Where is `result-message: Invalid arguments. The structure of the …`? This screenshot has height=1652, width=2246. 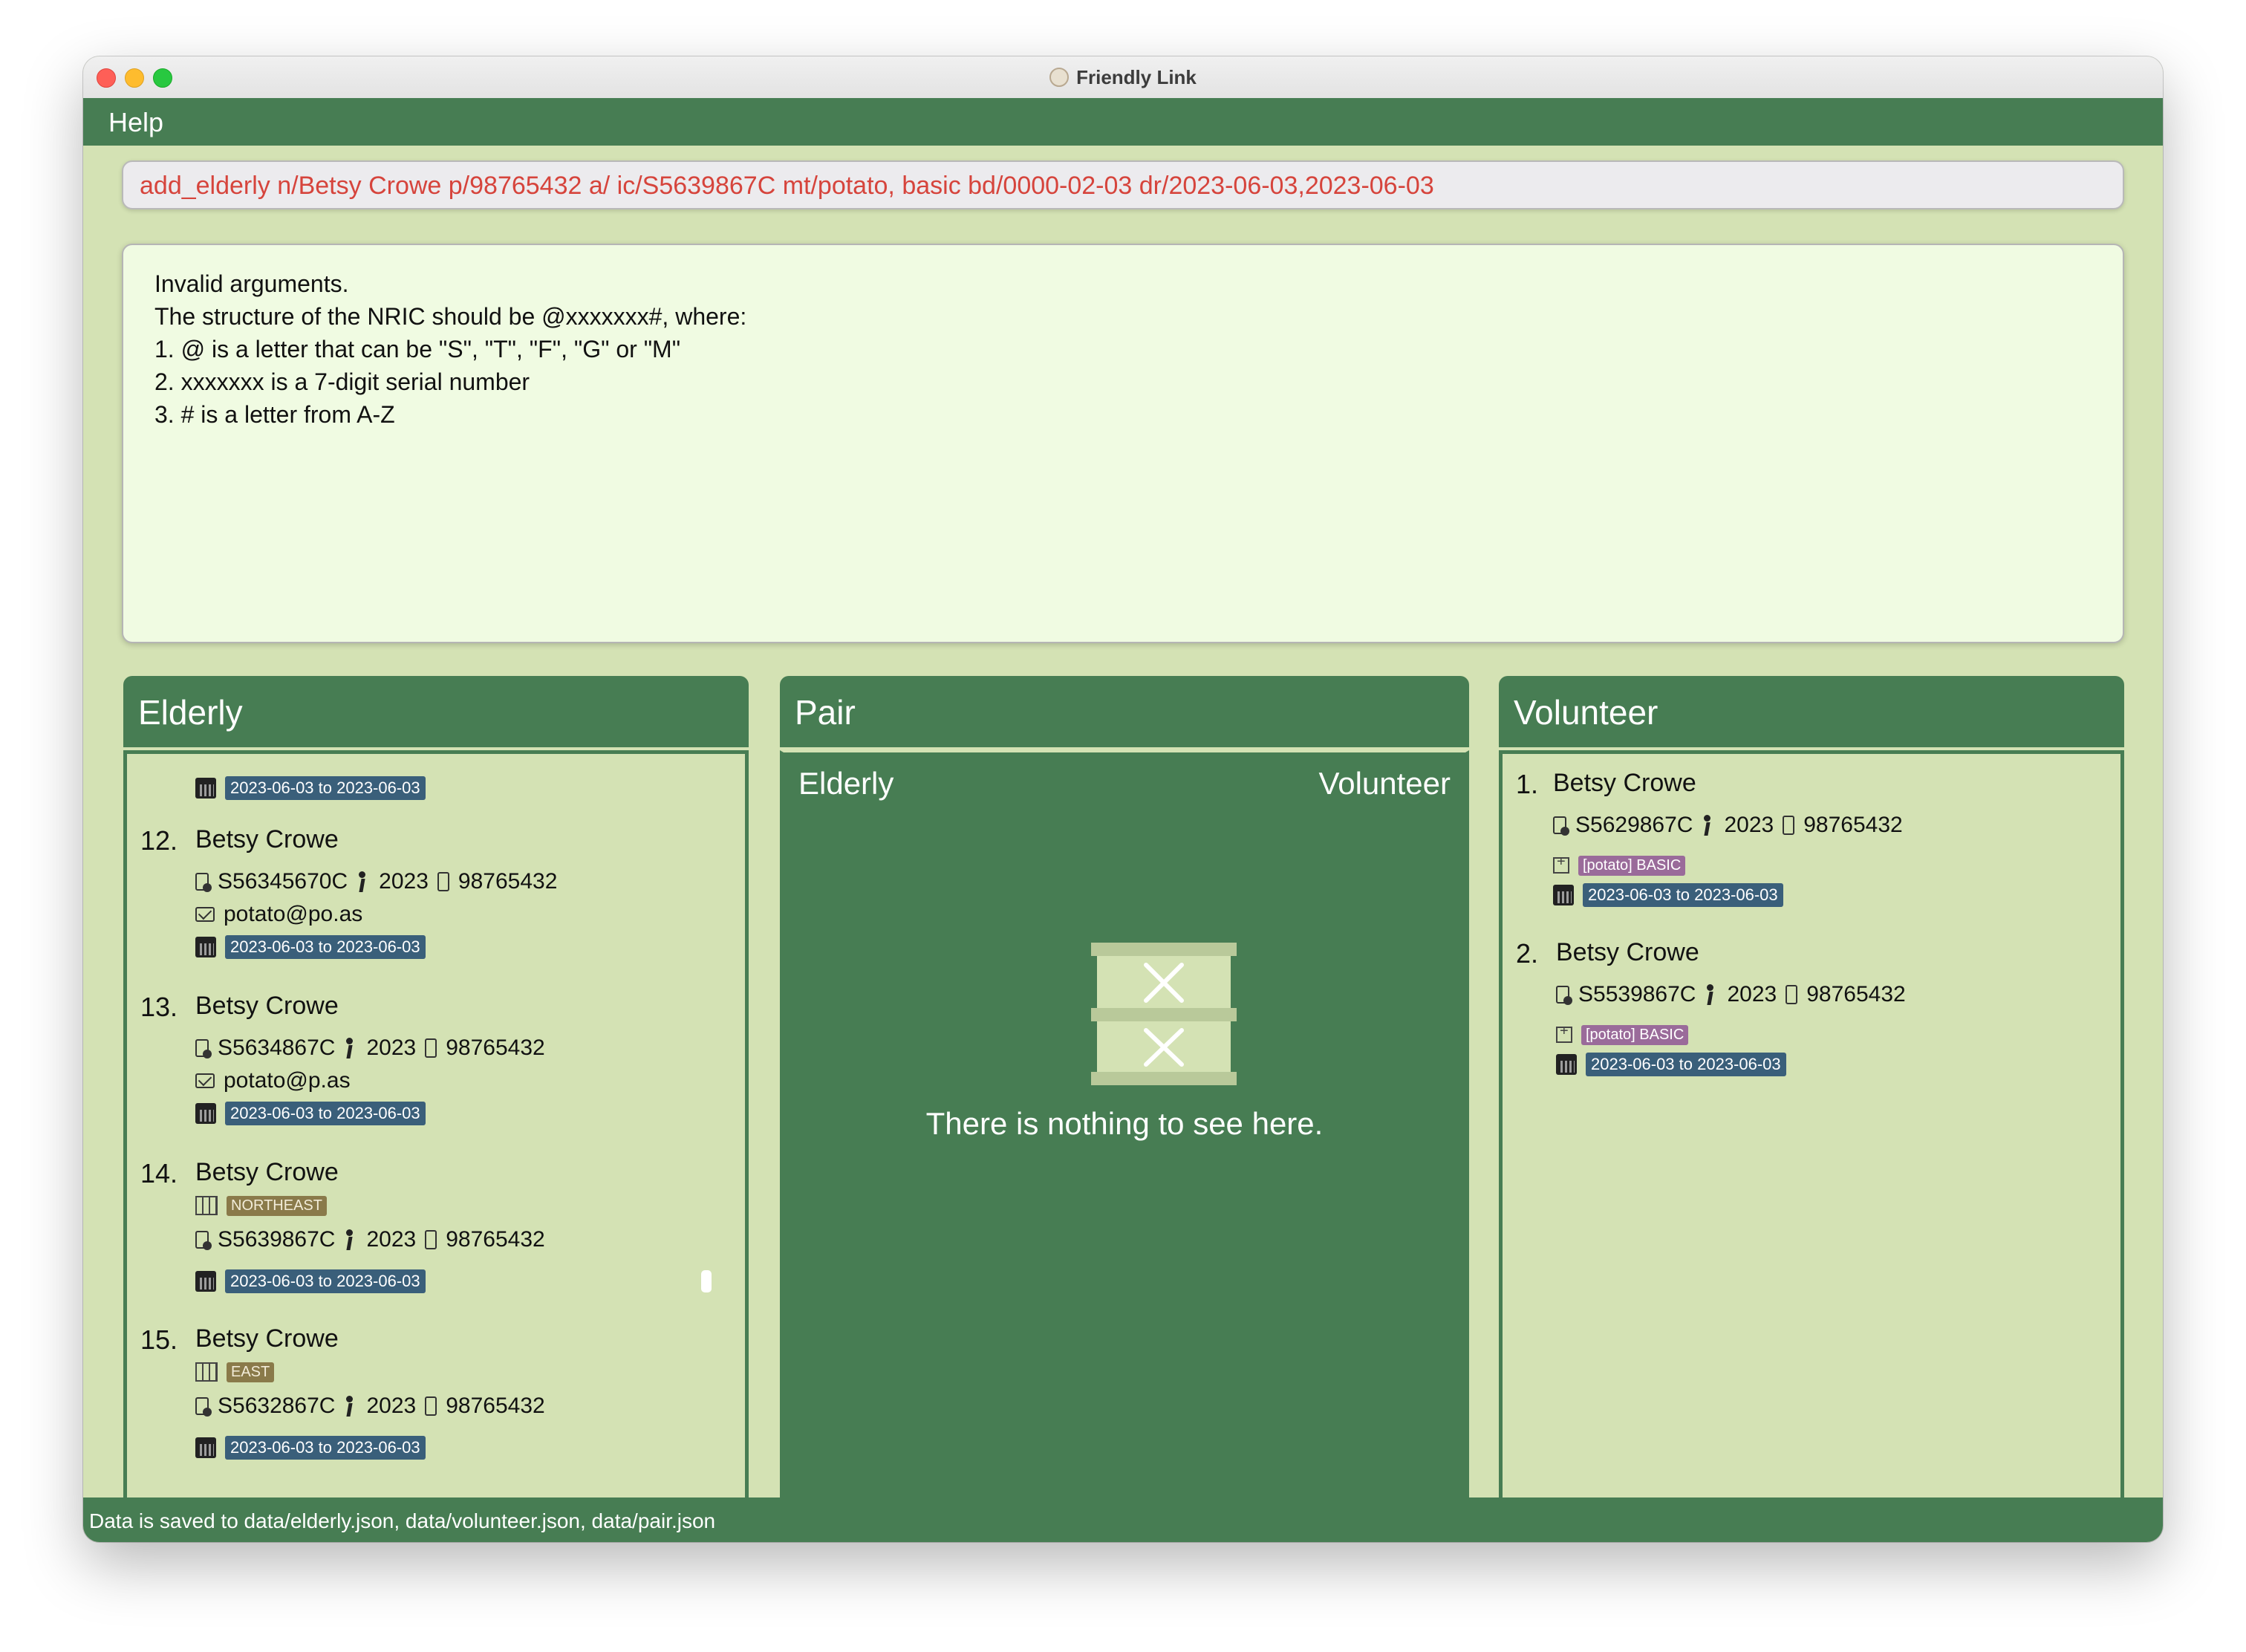 result-message: Invalid arguments. The structure of the … is located at coordinates (450, 349).